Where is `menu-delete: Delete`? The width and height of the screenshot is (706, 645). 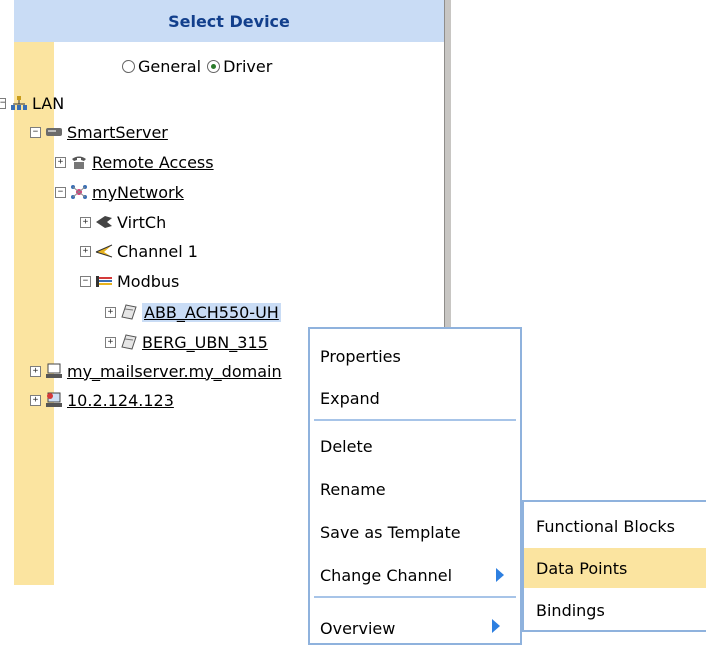
menu-delete: Delete is located at coordinates (415, 446).